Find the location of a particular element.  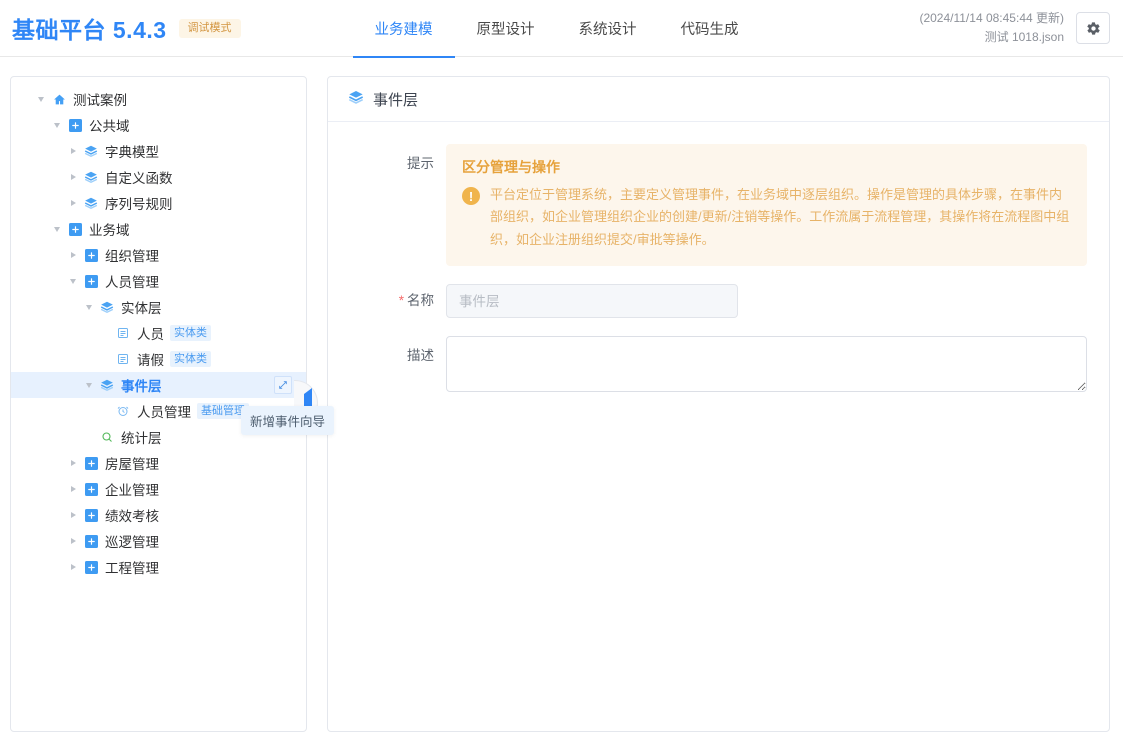

tree-node-patrol-management: 巡逻管理 is located at coordinates (158, 541).